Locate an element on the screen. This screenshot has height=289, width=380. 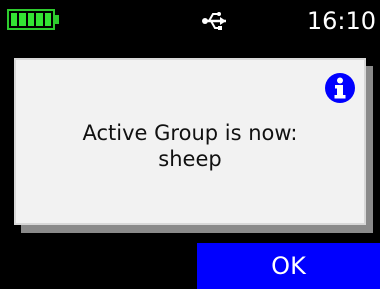
dialog-message-line2: sheep is located at coordinates (190, 159).